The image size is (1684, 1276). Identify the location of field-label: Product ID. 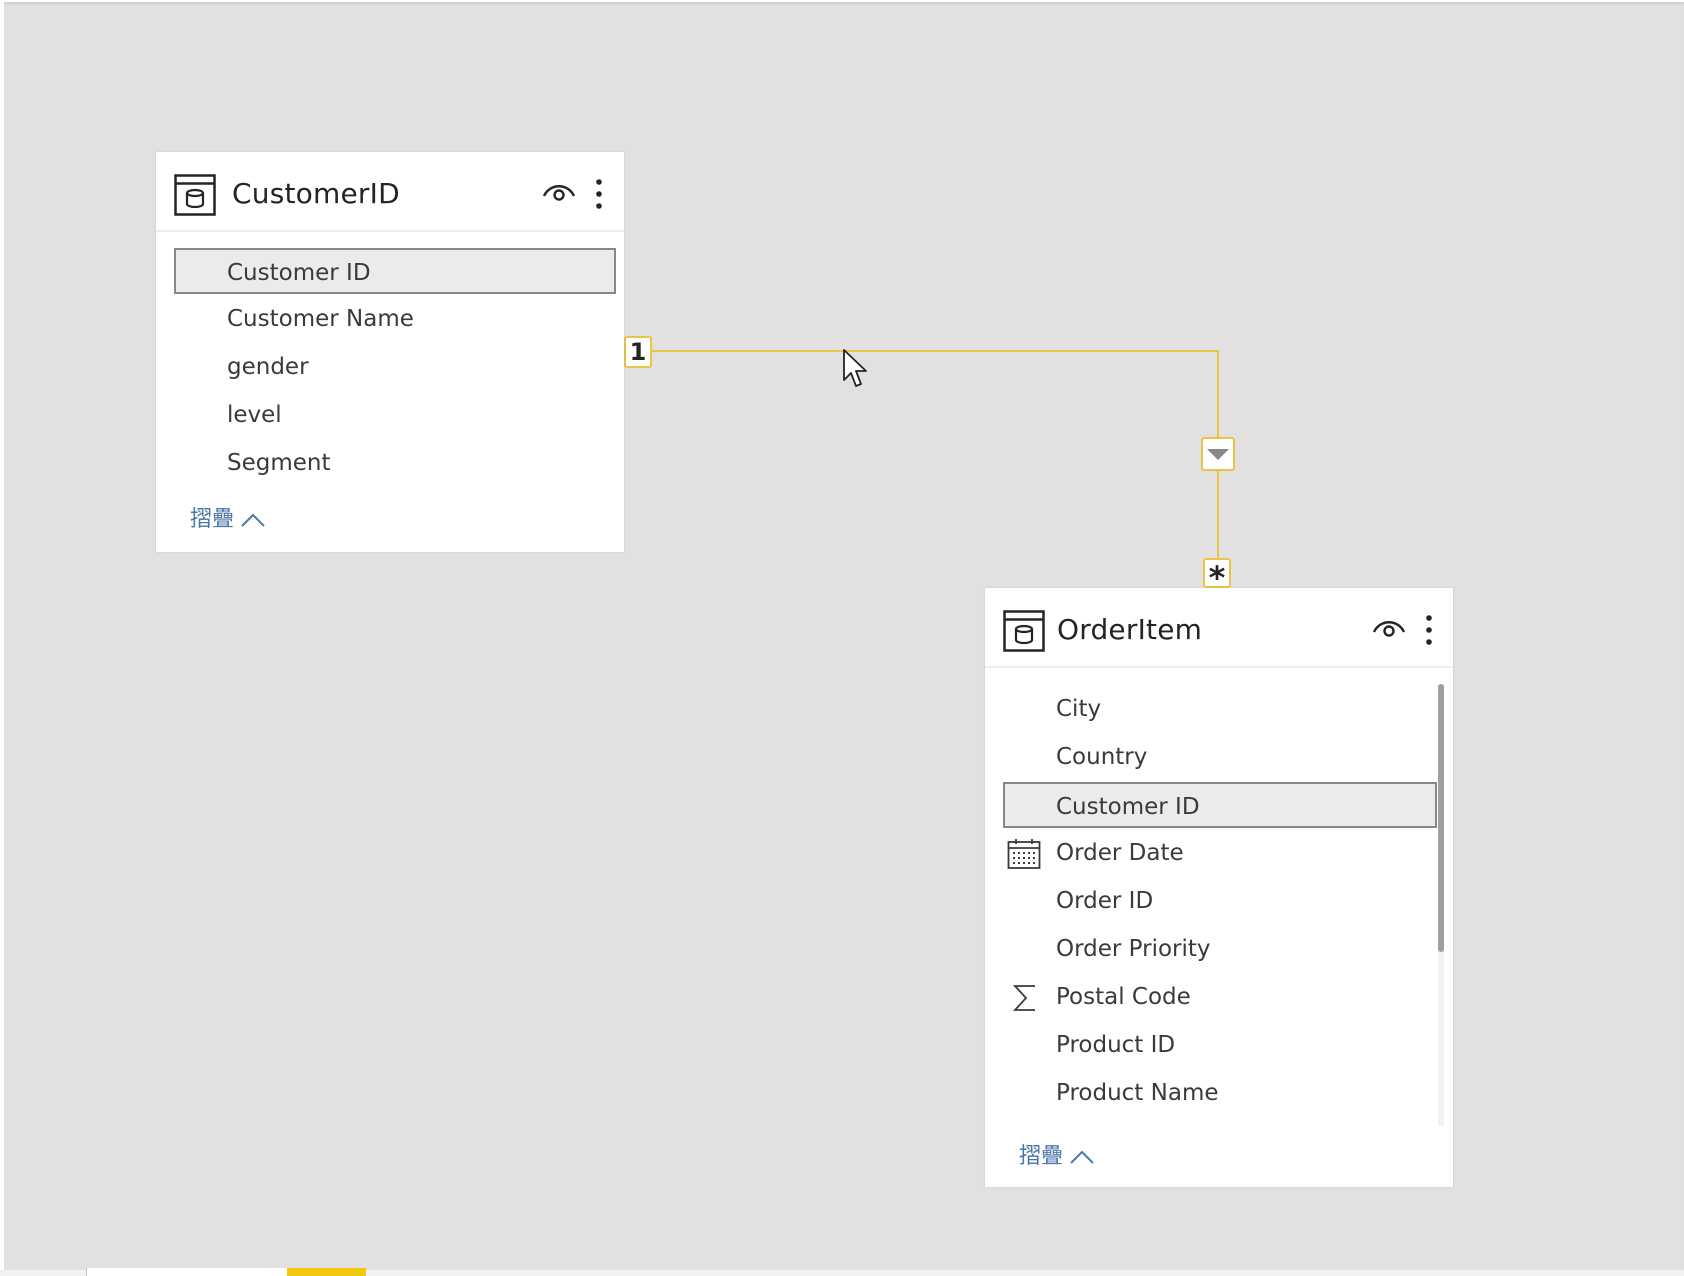
(1116, 1045).